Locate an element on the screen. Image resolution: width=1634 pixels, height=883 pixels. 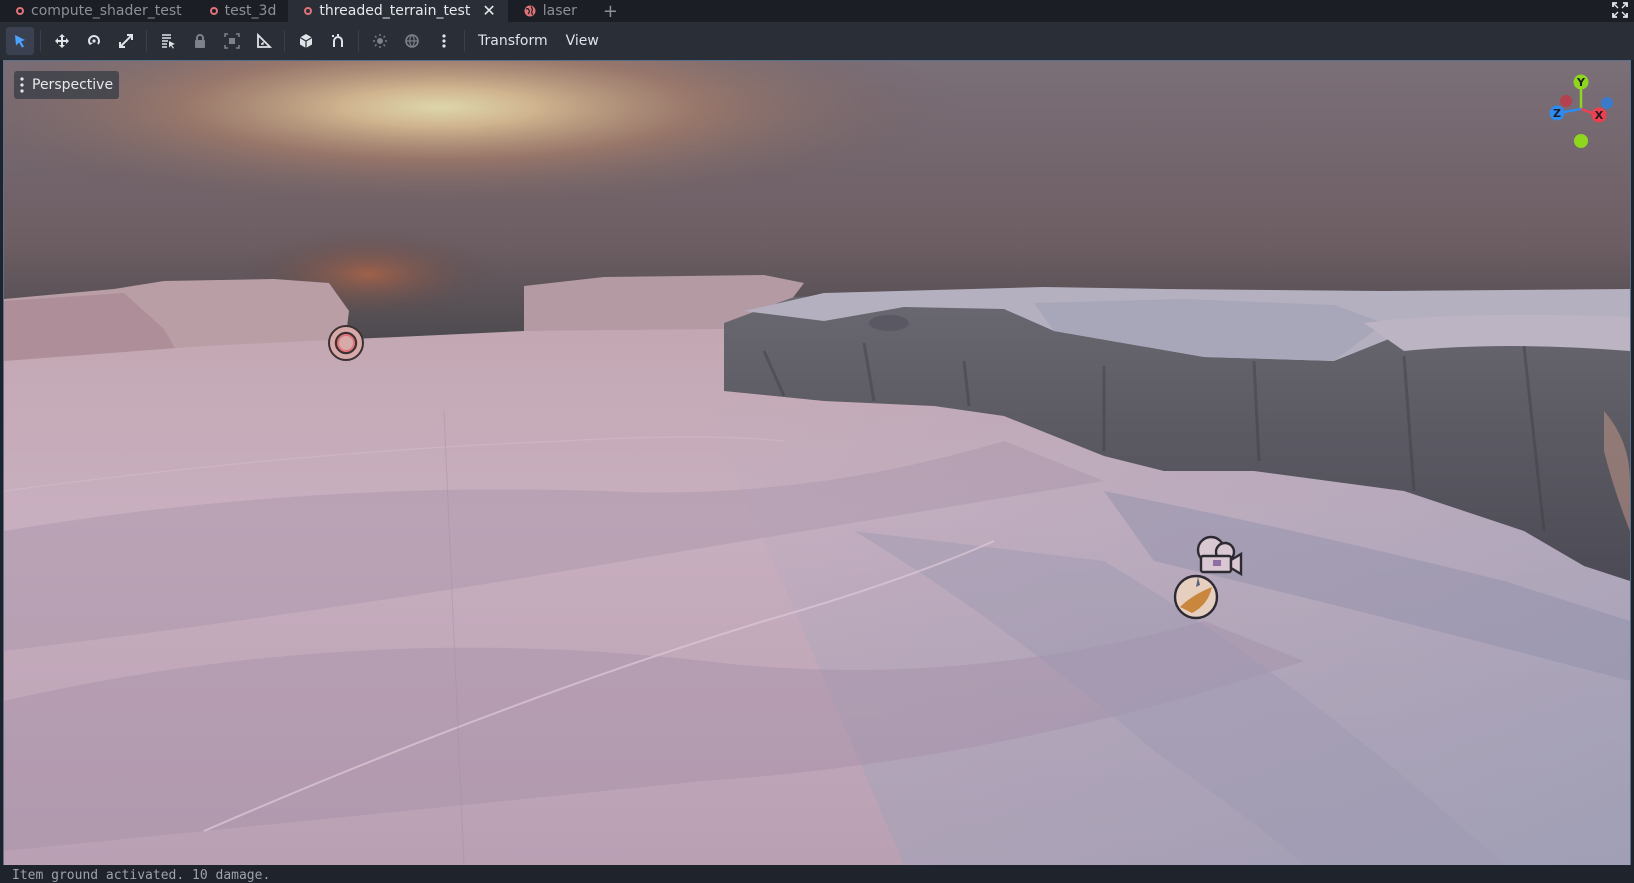
tab-label: threaded_terrain_test is located at coordinates (395, 11).